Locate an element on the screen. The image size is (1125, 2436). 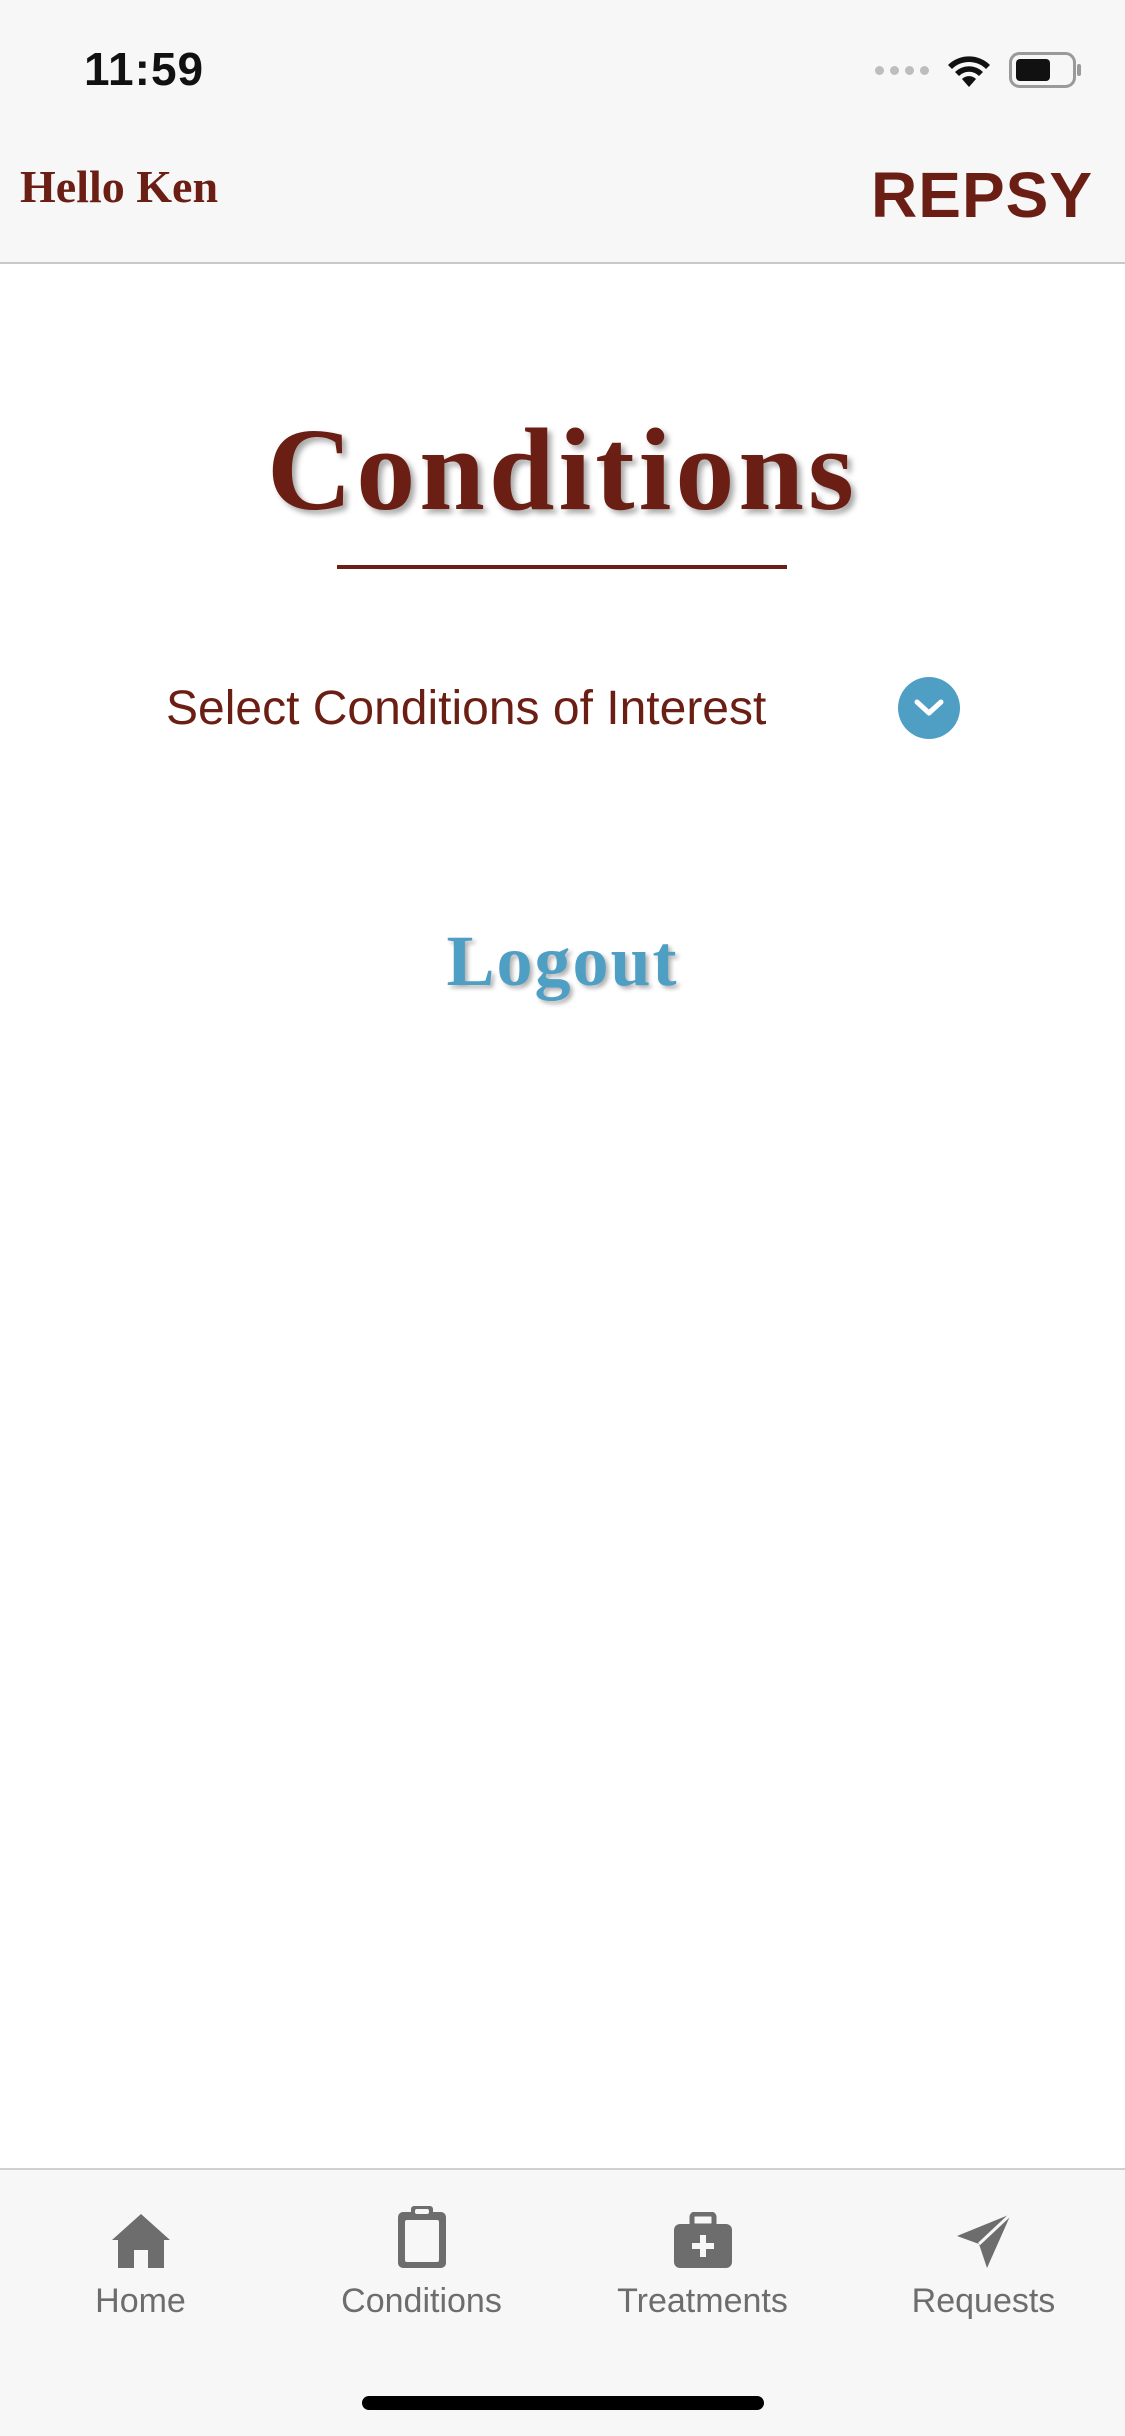
logout-button: Logout is located at coordinates (562, 961).